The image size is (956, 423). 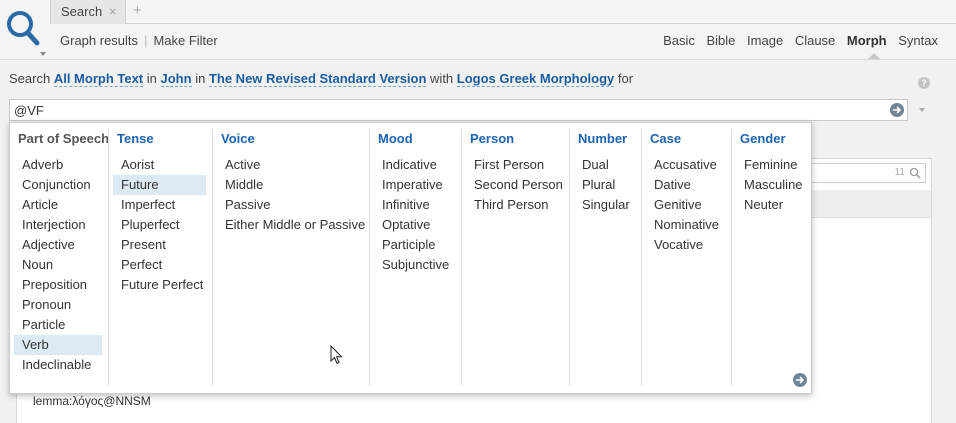 I want to click on column-header: Number, so click(x=603, y=138).